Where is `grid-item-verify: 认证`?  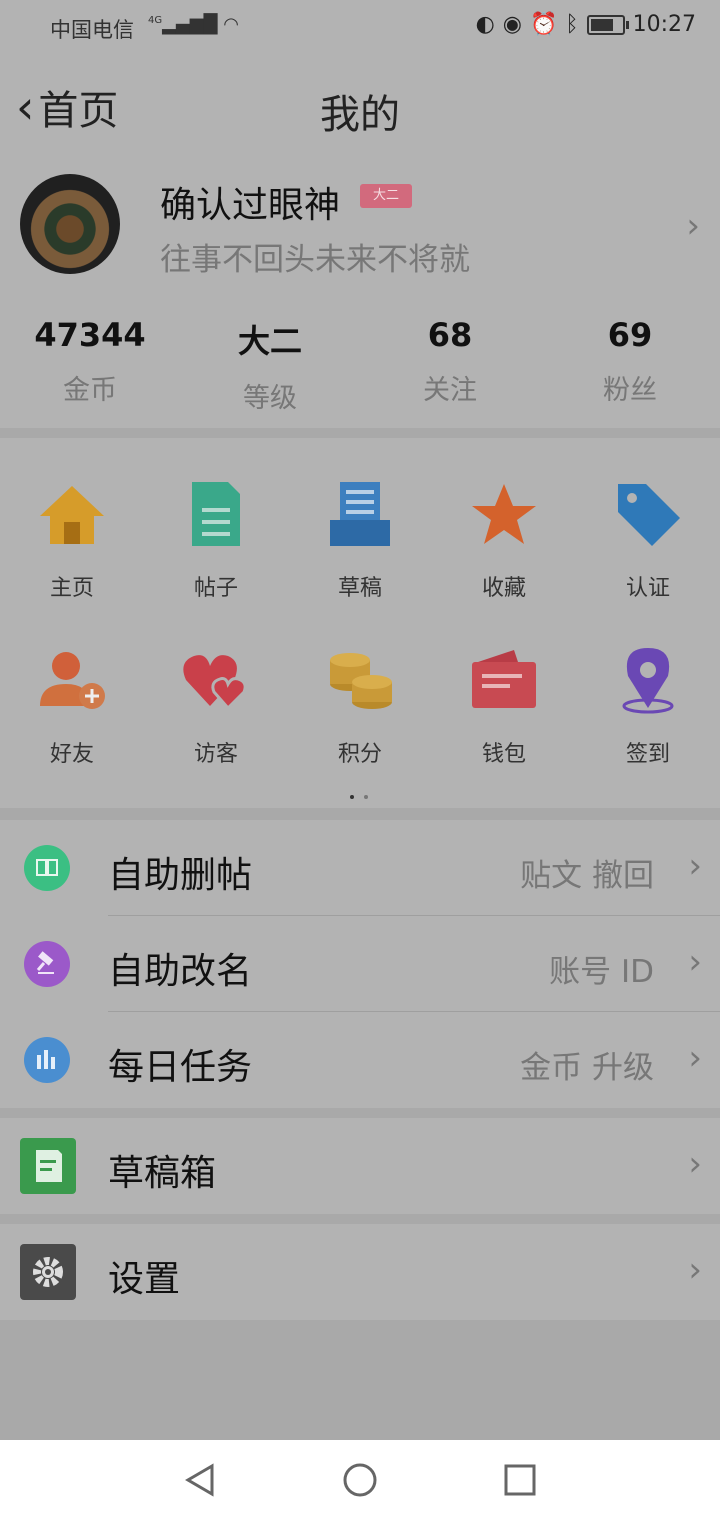 grid-item-verify: 认证 is located at coordinates (648, 540).